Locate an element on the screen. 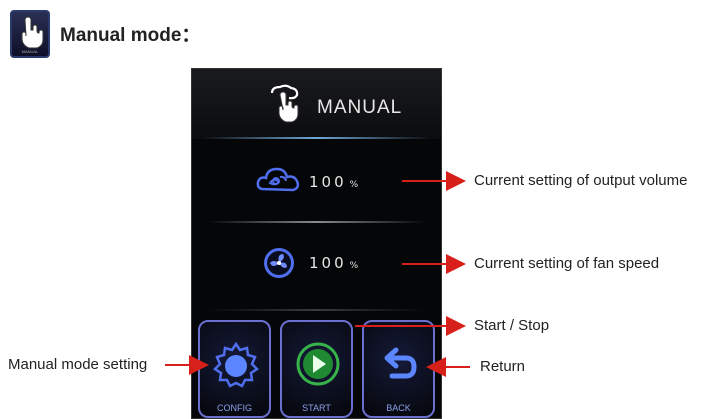 The image size is (708, 419). callout-fan-speed: Current setting of fan speed is located at coordinates (567, 263).